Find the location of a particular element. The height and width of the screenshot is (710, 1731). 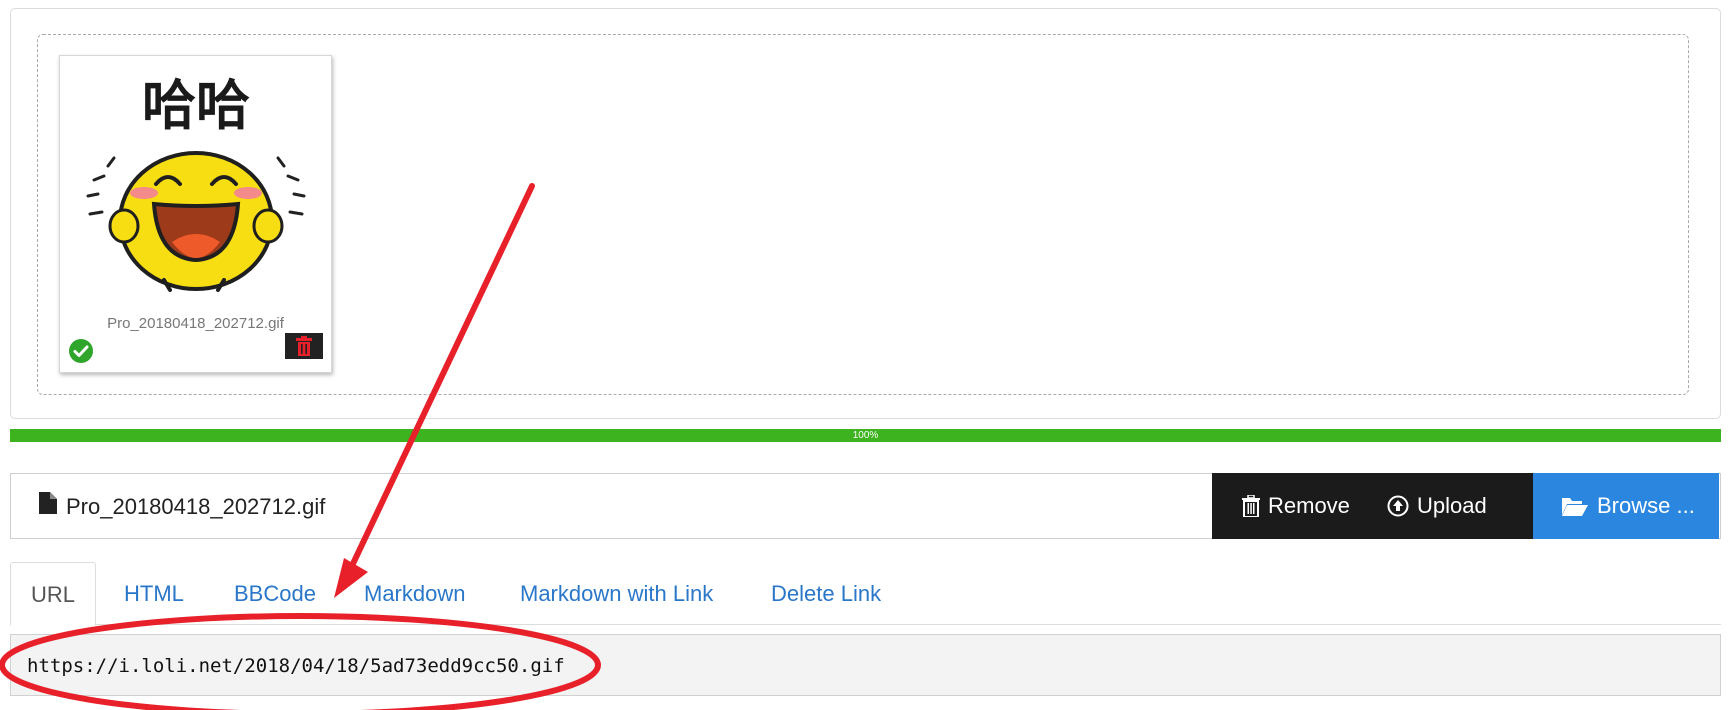

upload-progress-bar: 100% is located at coordinates (865, 435).